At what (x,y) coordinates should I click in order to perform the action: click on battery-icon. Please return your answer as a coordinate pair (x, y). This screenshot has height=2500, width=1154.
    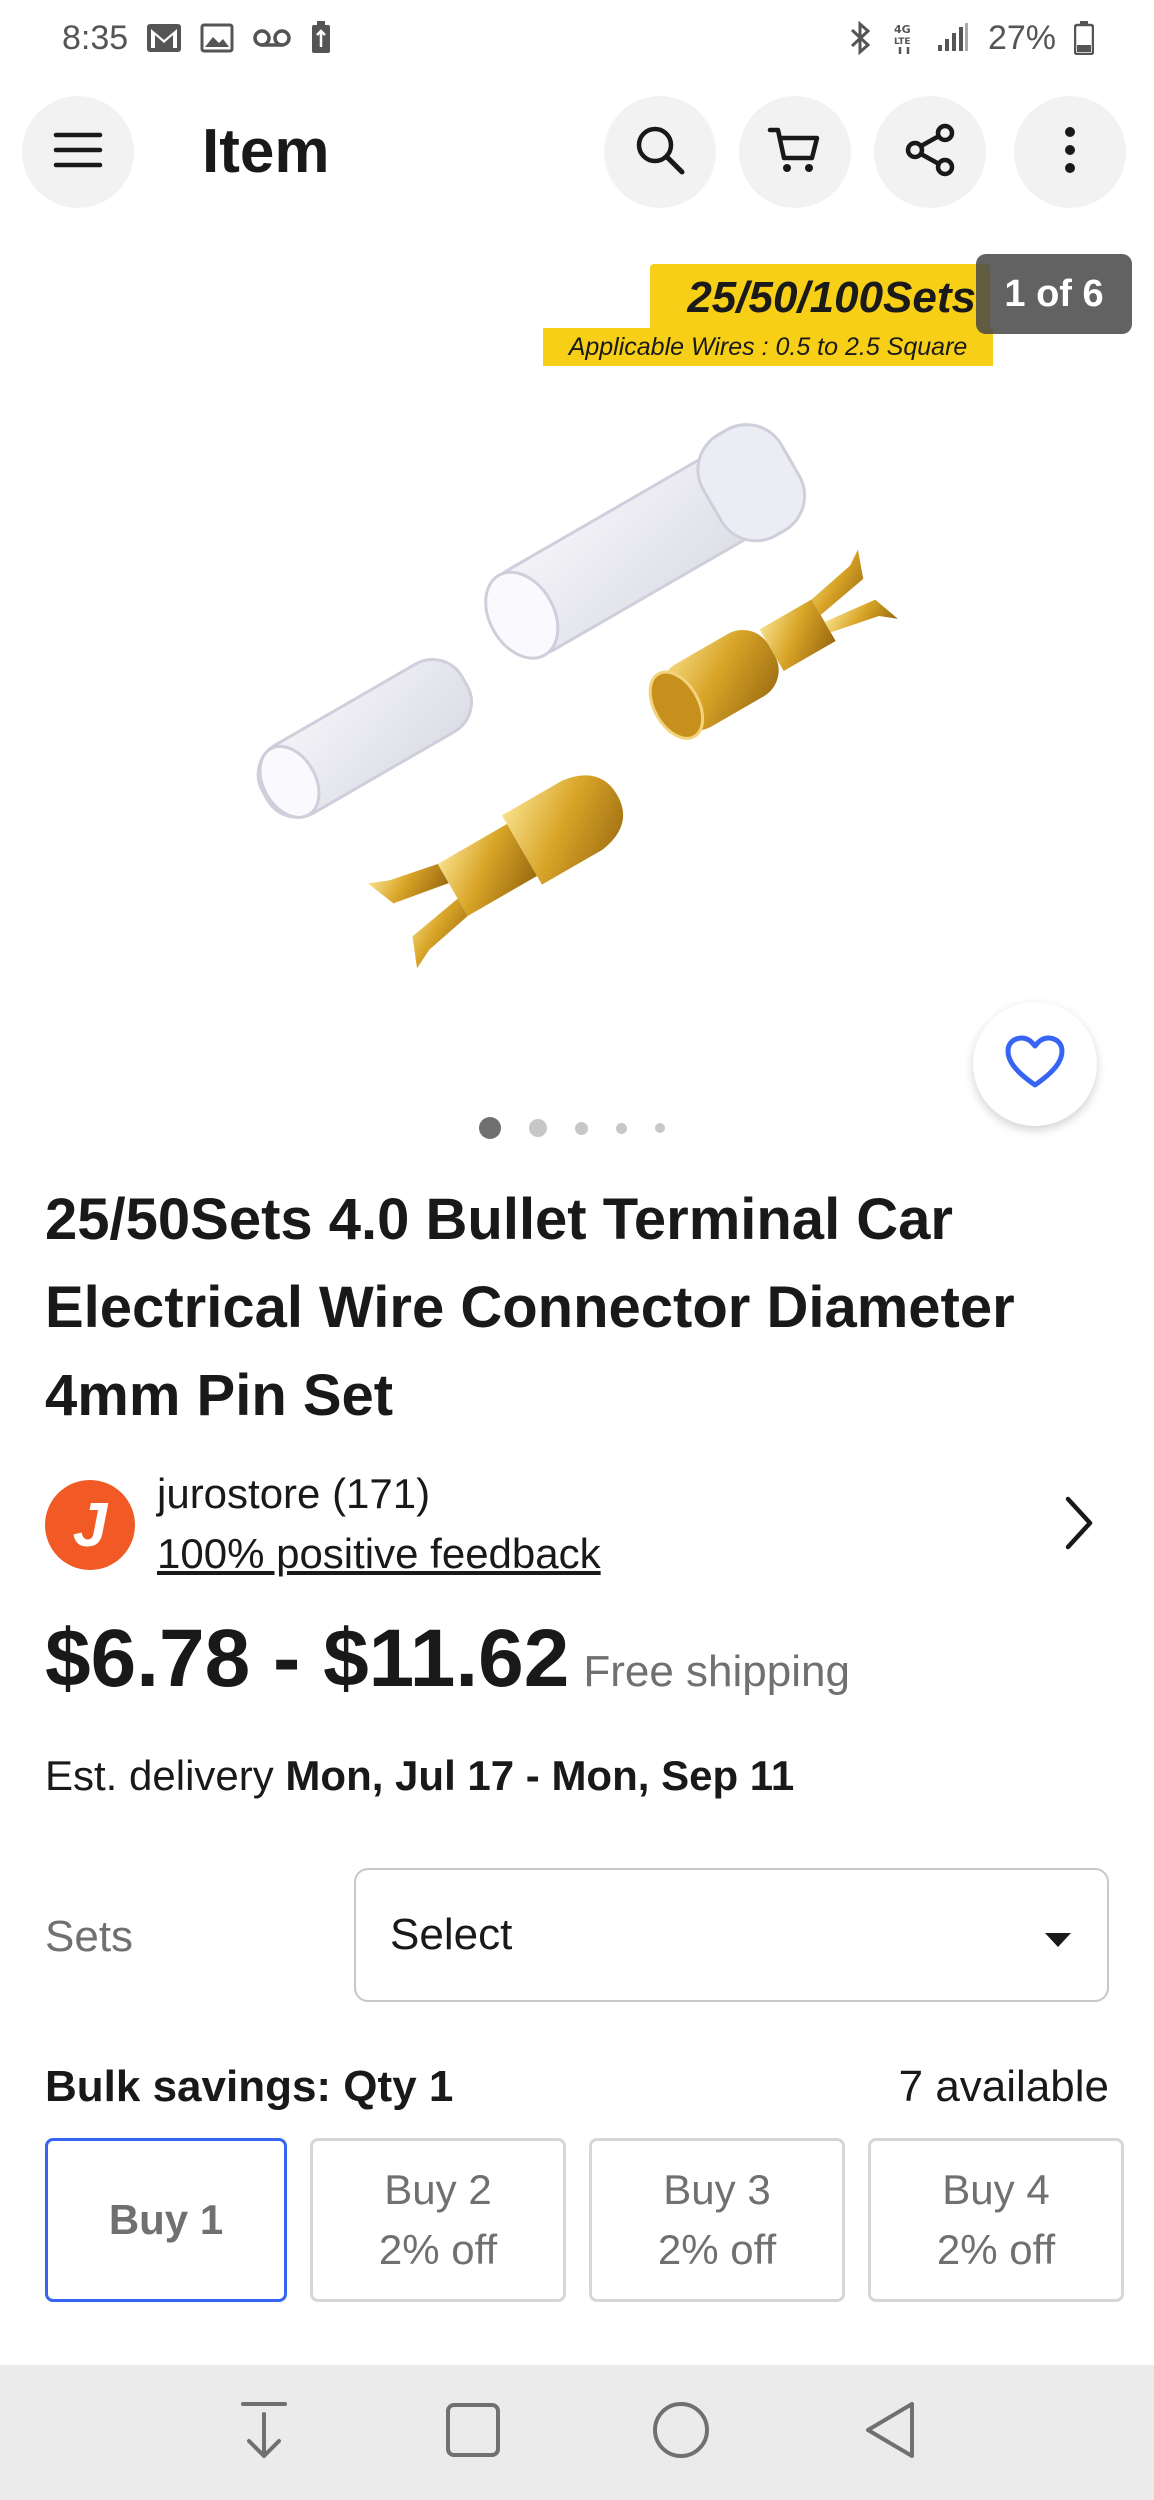
    Looking at the image, I should click on (1084, 38).